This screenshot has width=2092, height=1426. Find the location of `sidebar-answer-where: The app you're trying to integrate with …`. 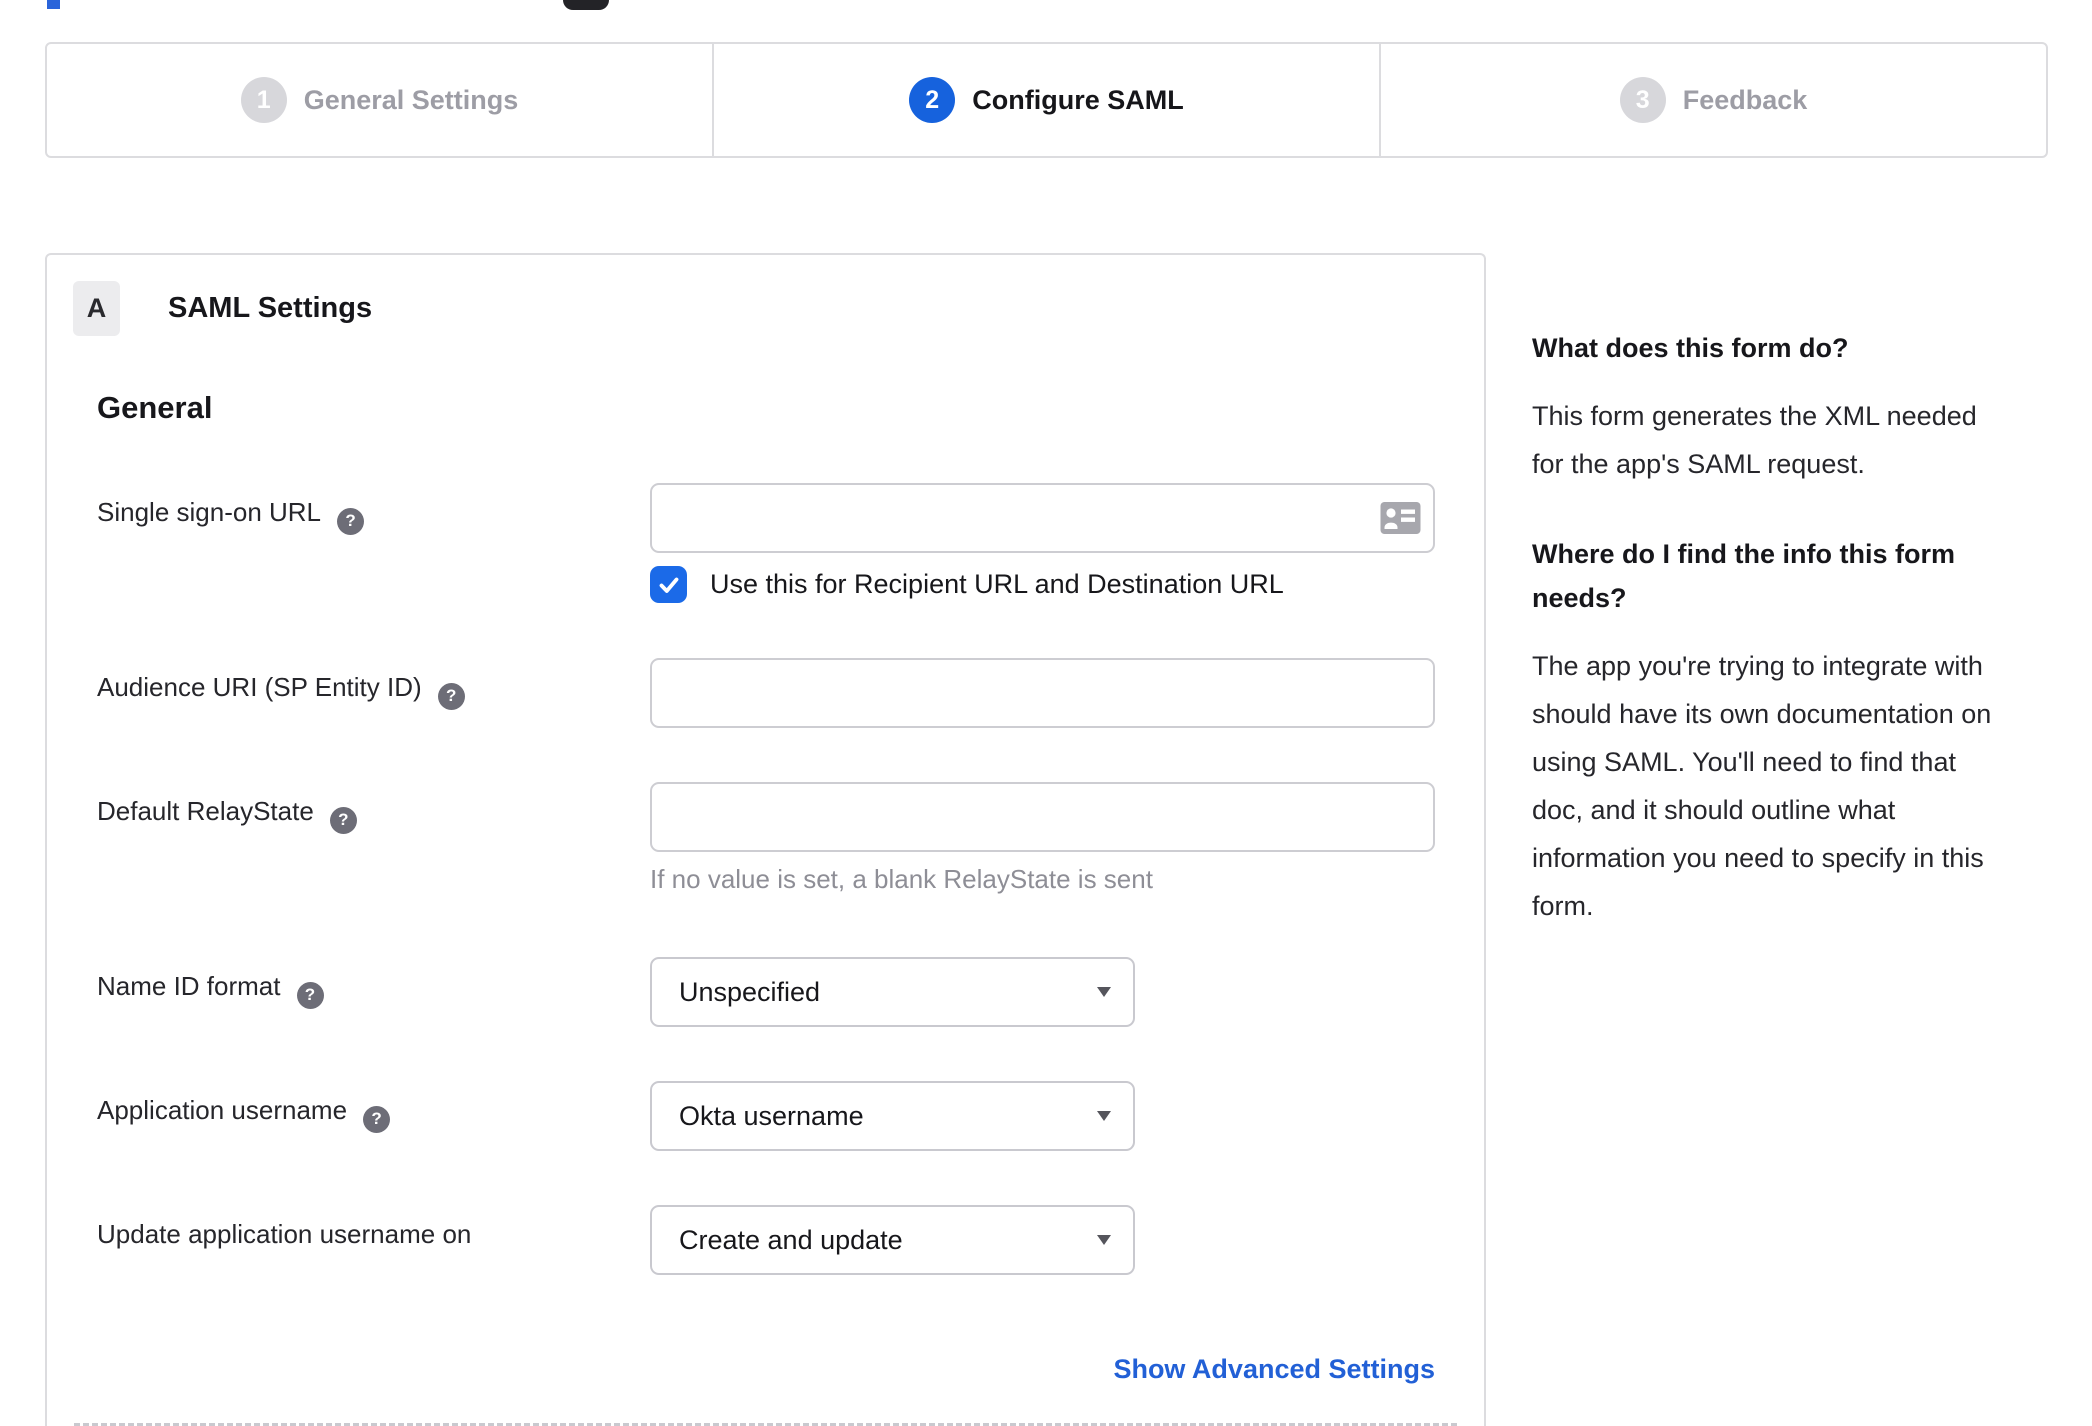

sidebar-answer-where: The app you're trying to integrate with … is located at coordinates (1762, 786).